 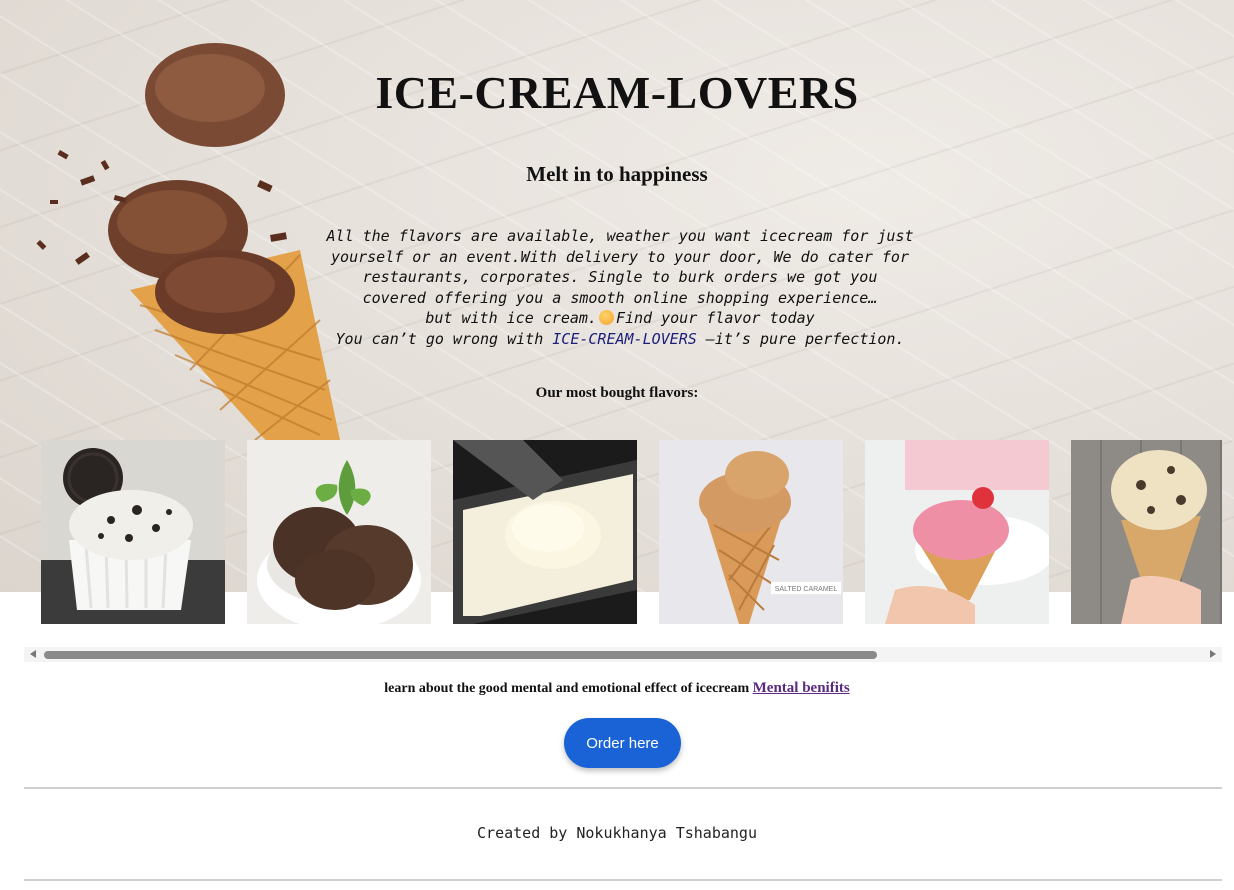 What do you see at coordinates (800, 338) in the screenshot?
I see `intro-line: —it’s pure perfection.` at bounding box center [800, 338].